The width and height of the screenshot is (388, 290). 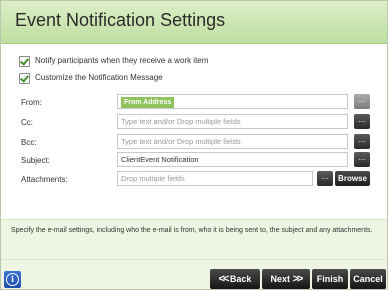 What do you see at coordinates (240, 279) in the screenshot?
I see `back-button-label: Back` at bounding box center [240, 279].